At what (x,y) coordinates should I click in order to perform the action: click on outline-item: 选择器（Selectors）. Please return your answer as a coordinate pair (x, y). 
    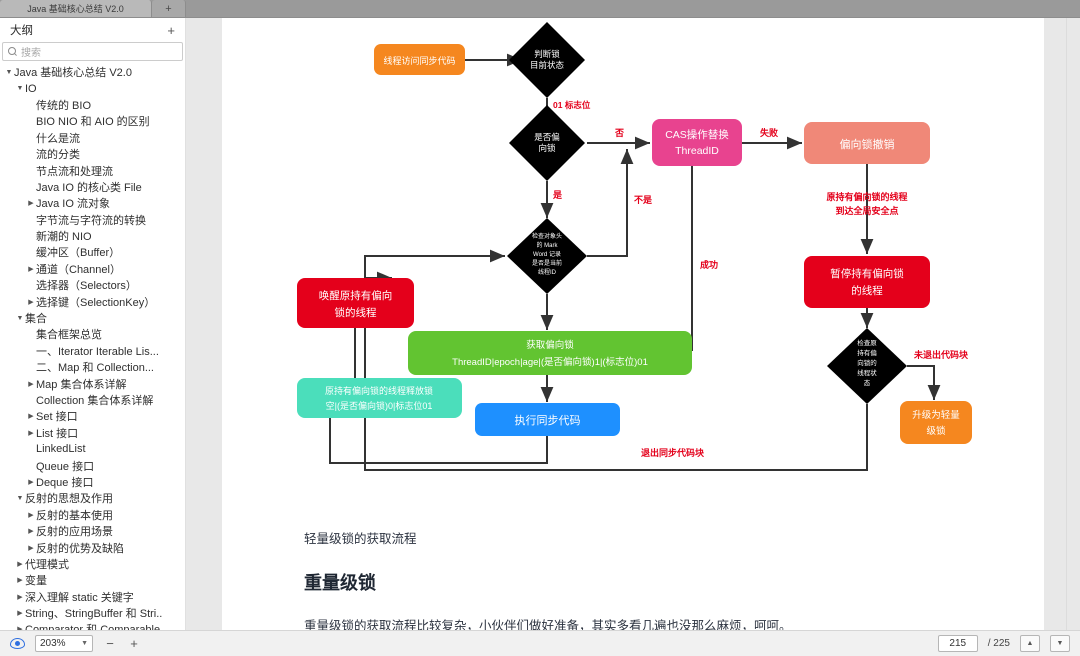
    Looking at the image, I should click on (92, 285).